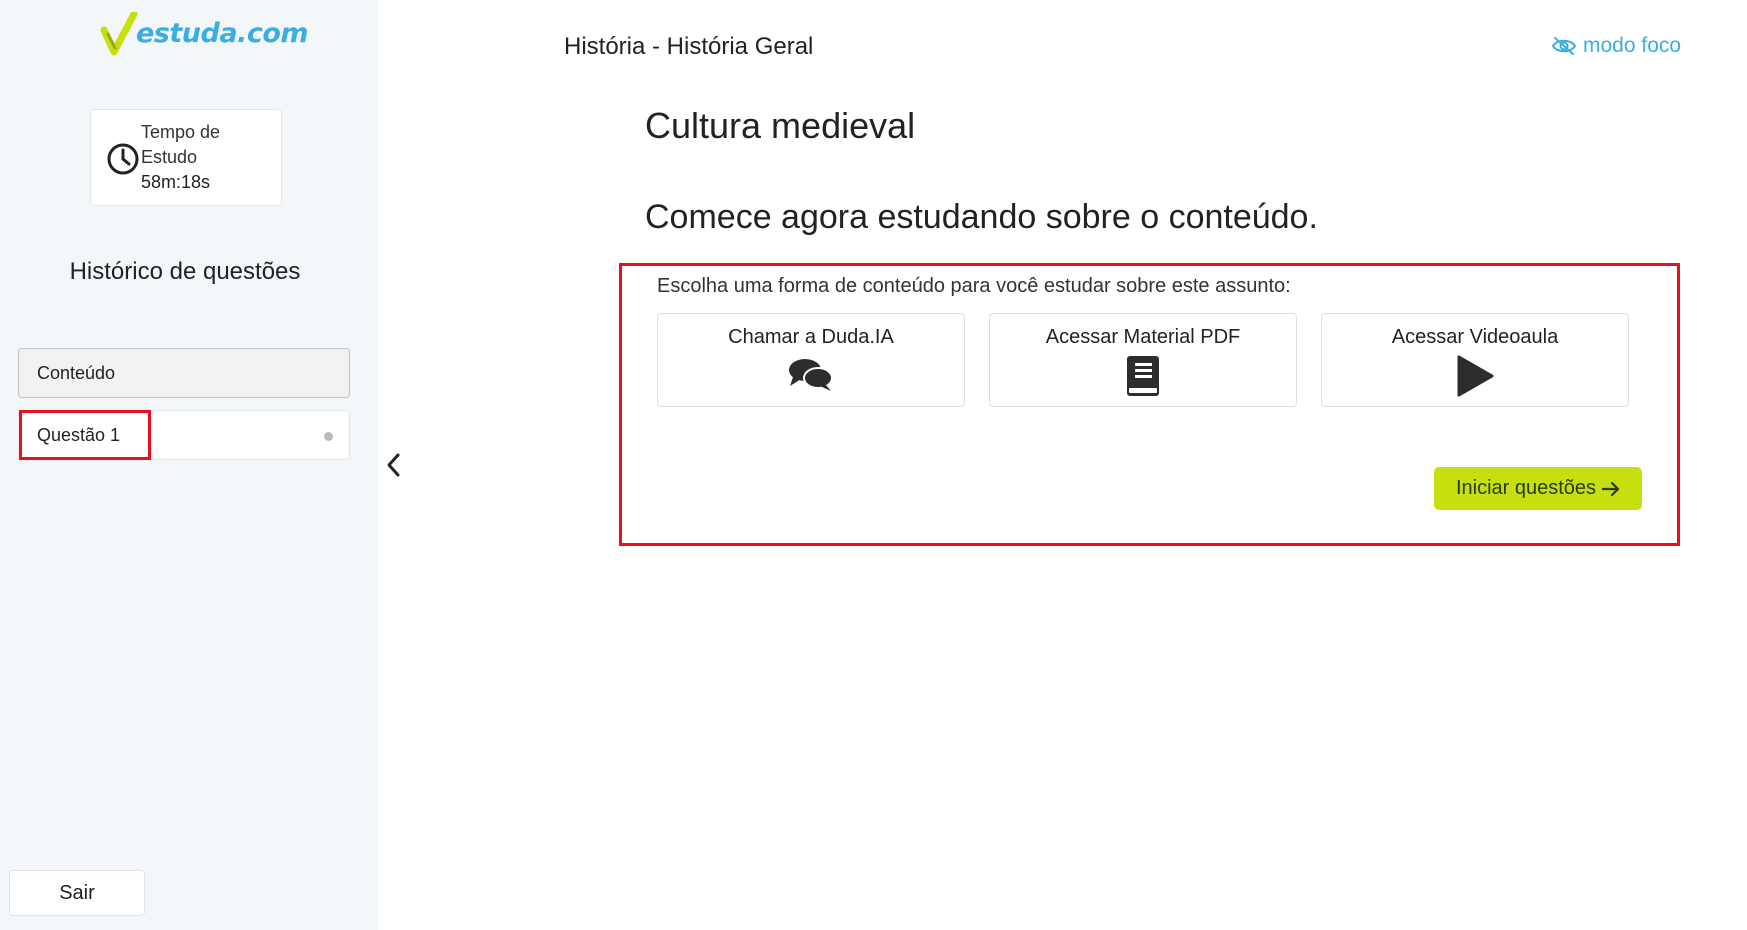  I want to click on chevron-left-icon, so click(394, 465).